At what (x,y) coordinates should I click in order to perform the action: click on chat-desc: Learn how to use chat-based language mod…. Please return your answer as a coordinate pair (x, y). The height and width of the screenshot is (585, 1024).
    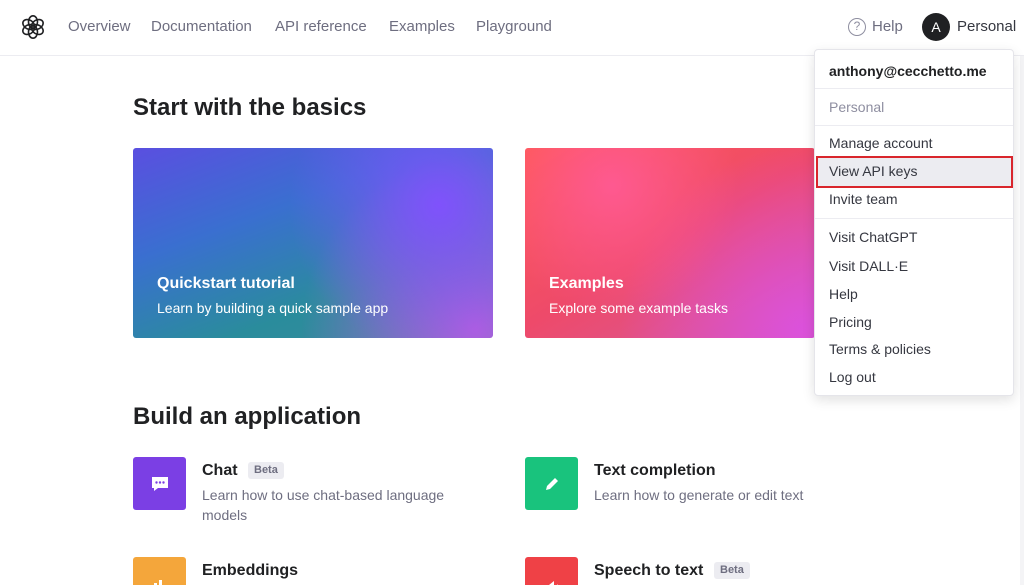
    Looking at the image, I should click on (323, 505).